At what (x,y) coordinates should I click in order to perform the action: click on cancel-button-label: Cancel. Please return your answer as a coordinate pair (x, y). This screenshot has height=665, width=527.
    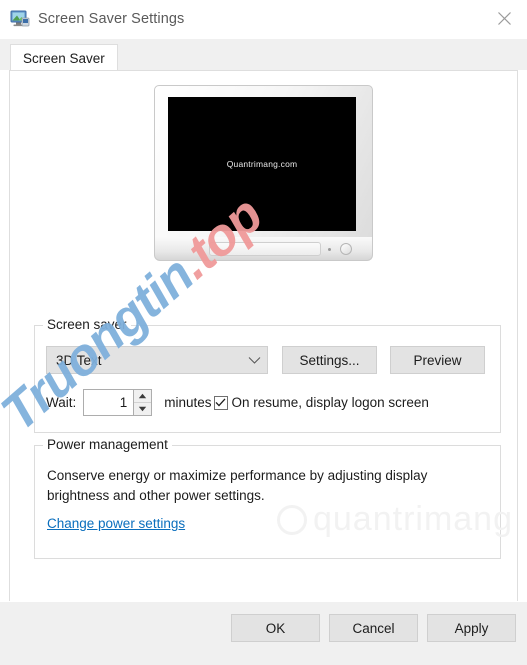
    Looking at the image, I should click on (373, 628).